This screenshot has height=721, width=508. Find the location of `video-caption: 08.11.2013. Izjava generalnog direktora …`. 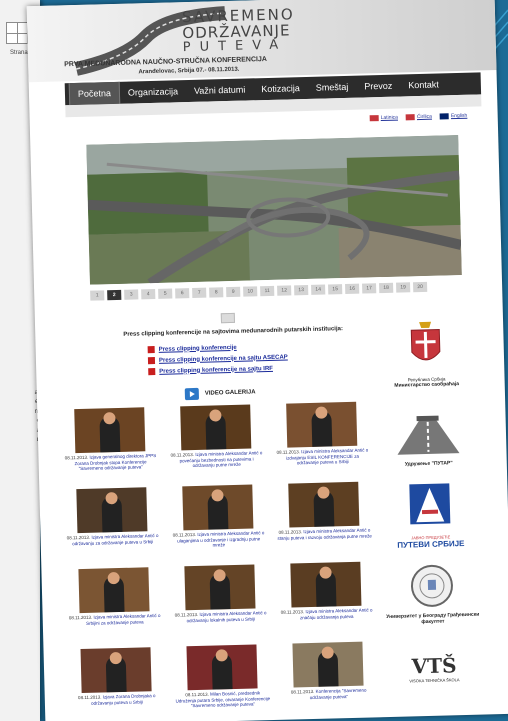

video-caption: 08.11.2013. Izjava generalnog direktora … is located at coordinates (110, 462).